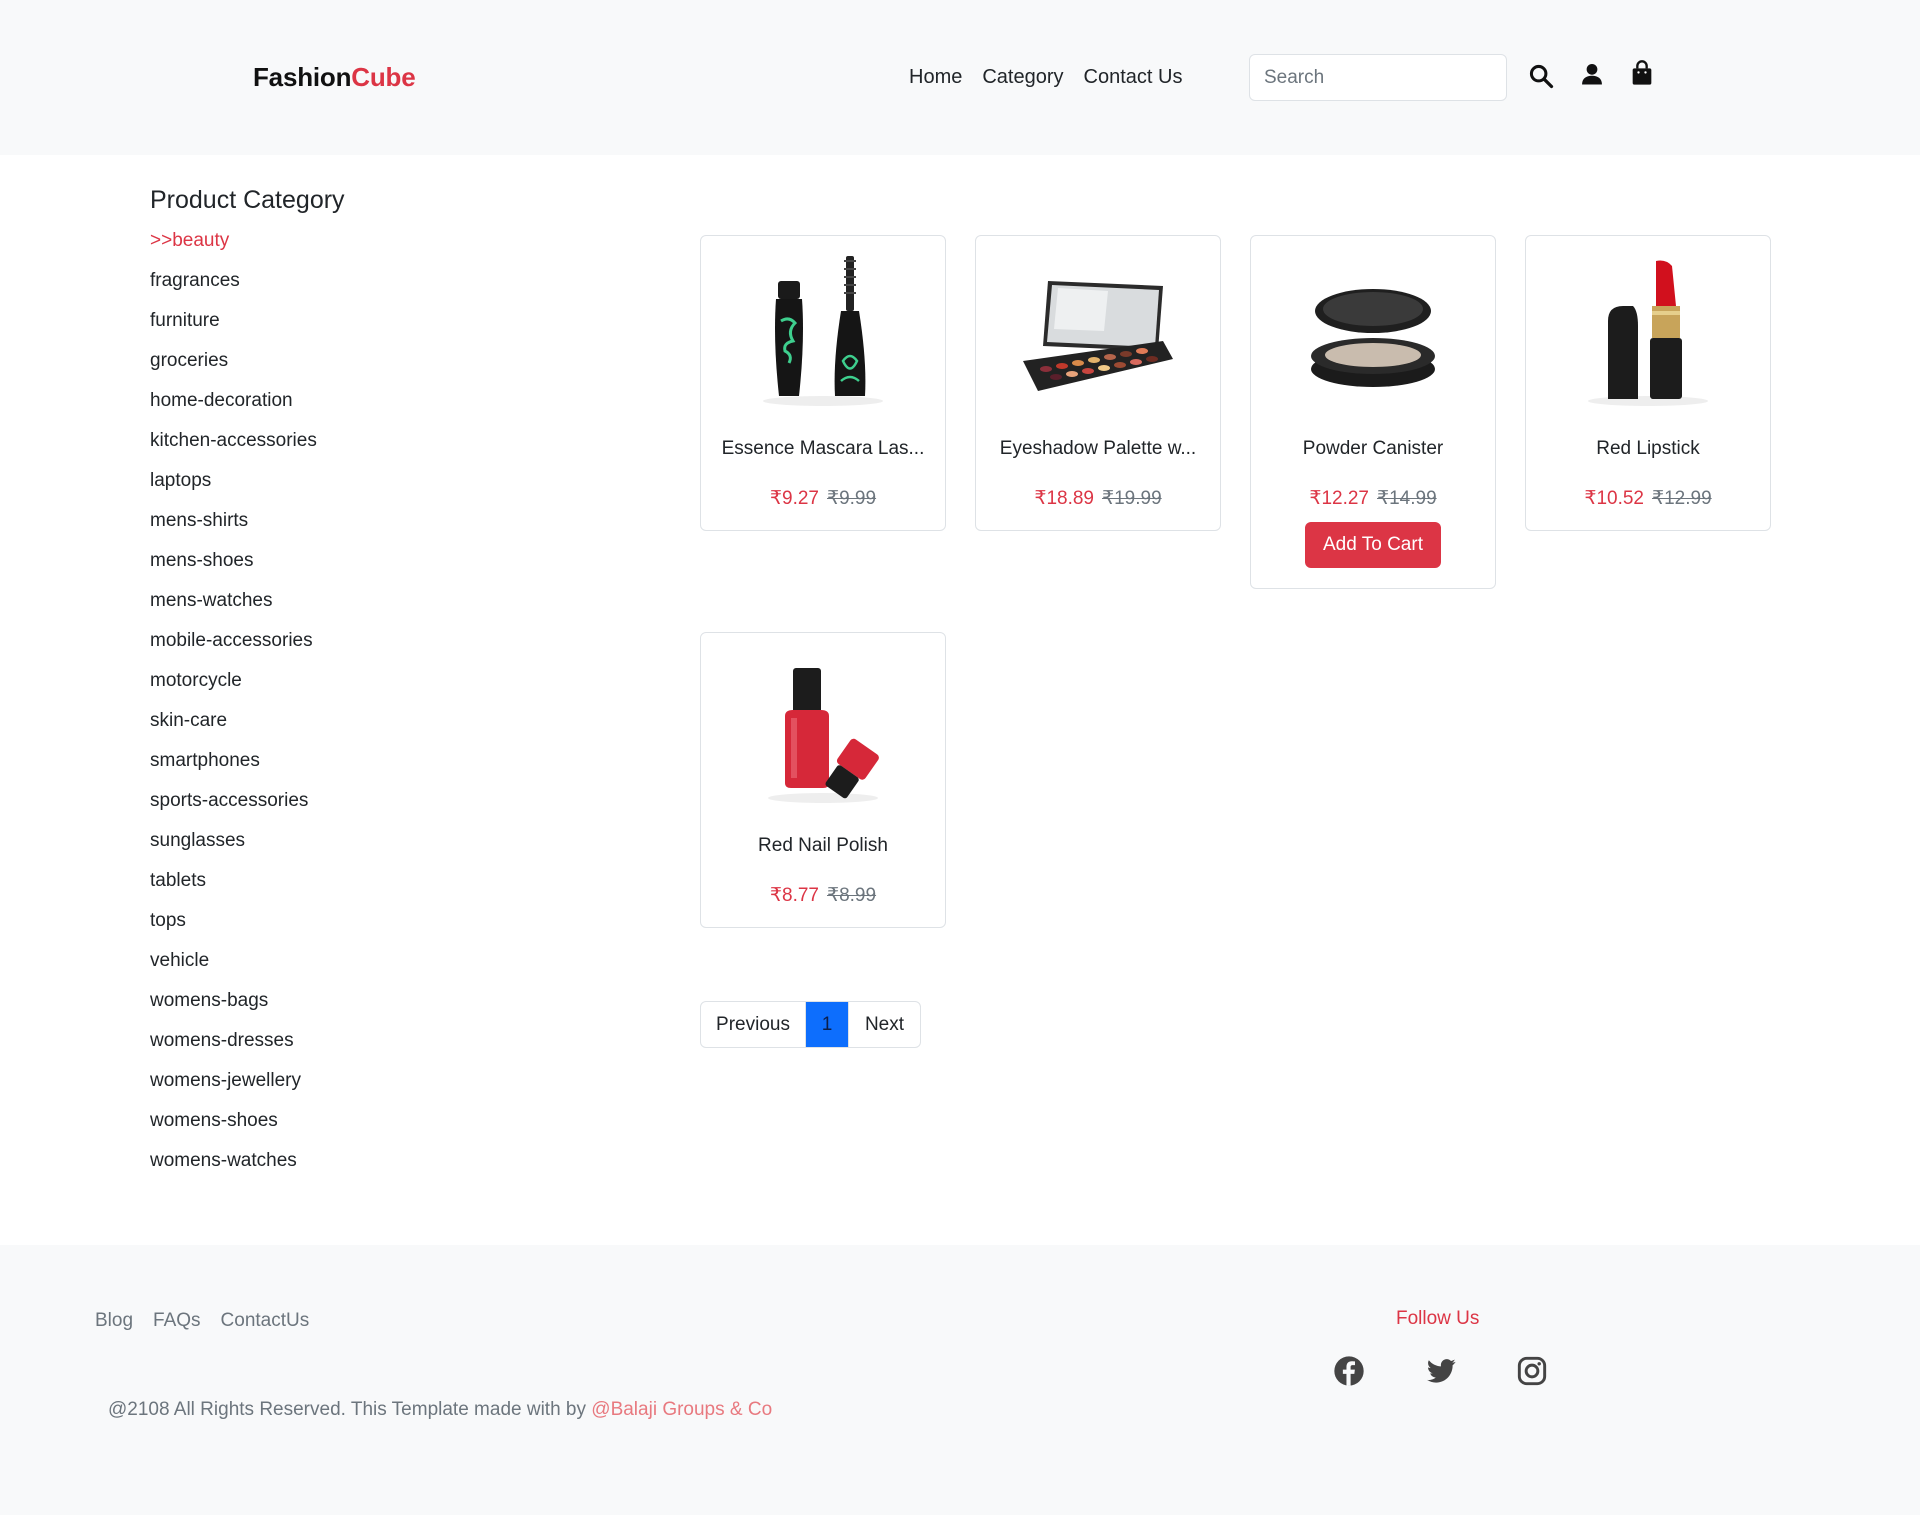  I want to click on category-item: mobile-accessories, so click(233, 649).